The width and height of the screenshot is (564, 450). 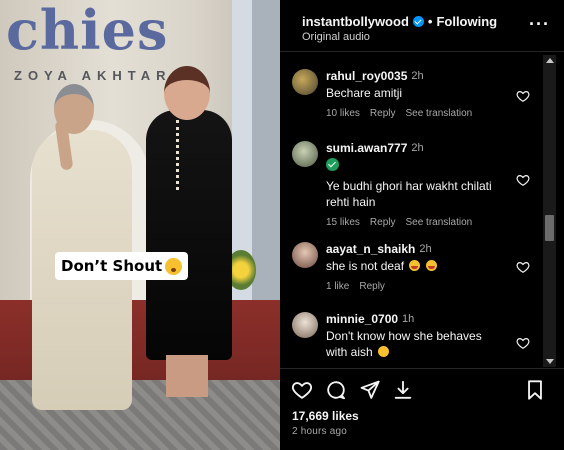 I want to click on comment-text: Don't know how she behaves with aish, so click(x=404, y=344).